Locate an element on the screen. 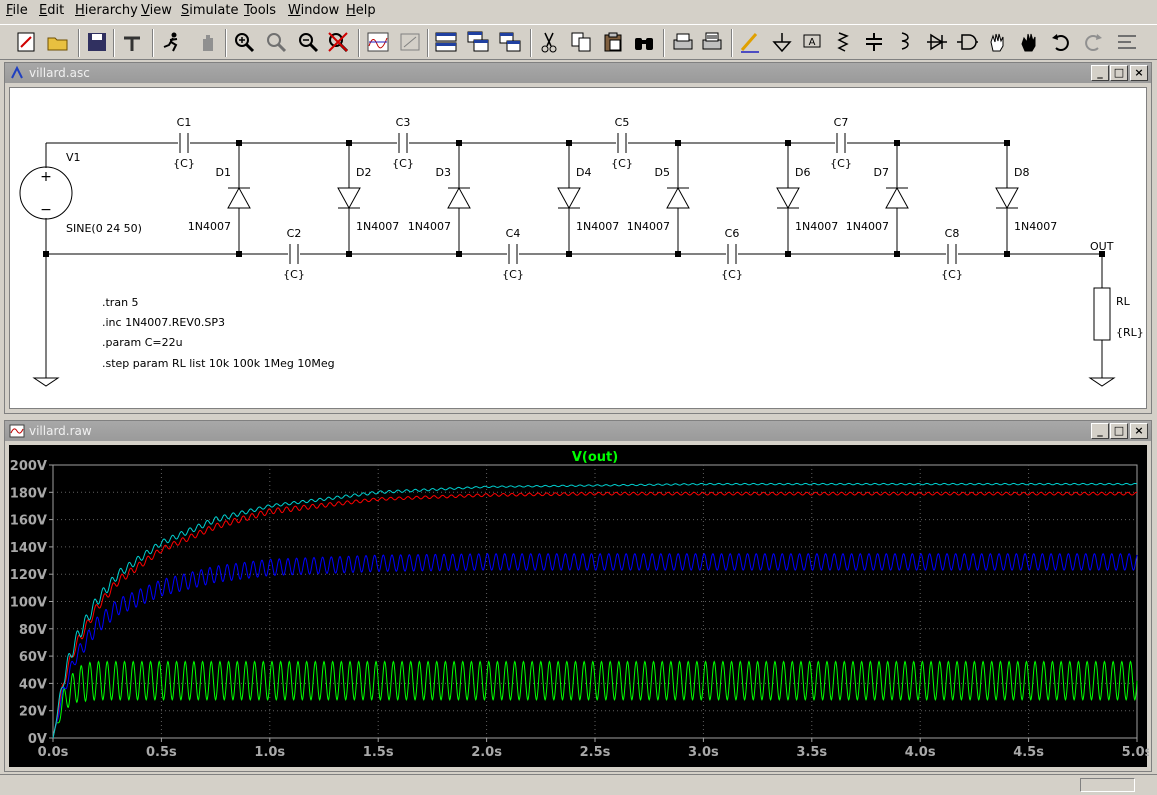 Image resolution: width=1157 pixels, height=795 pixels. waveform-titlebar: villard.raw _ □ × is located at coordinates (578, 431).